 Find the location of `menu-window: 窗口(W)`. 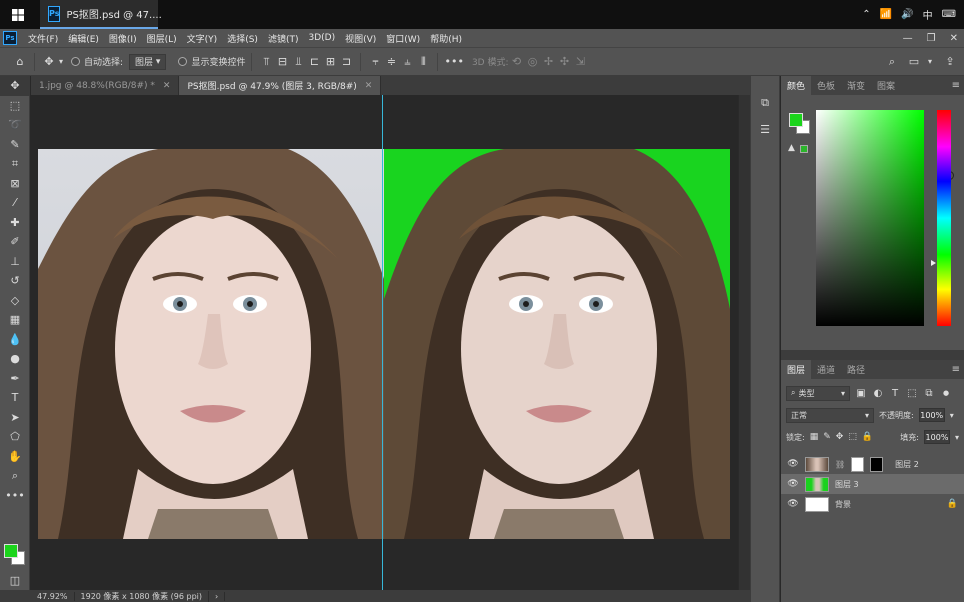

menu-window: 窗口(W) is located at coordinates (403, 38).